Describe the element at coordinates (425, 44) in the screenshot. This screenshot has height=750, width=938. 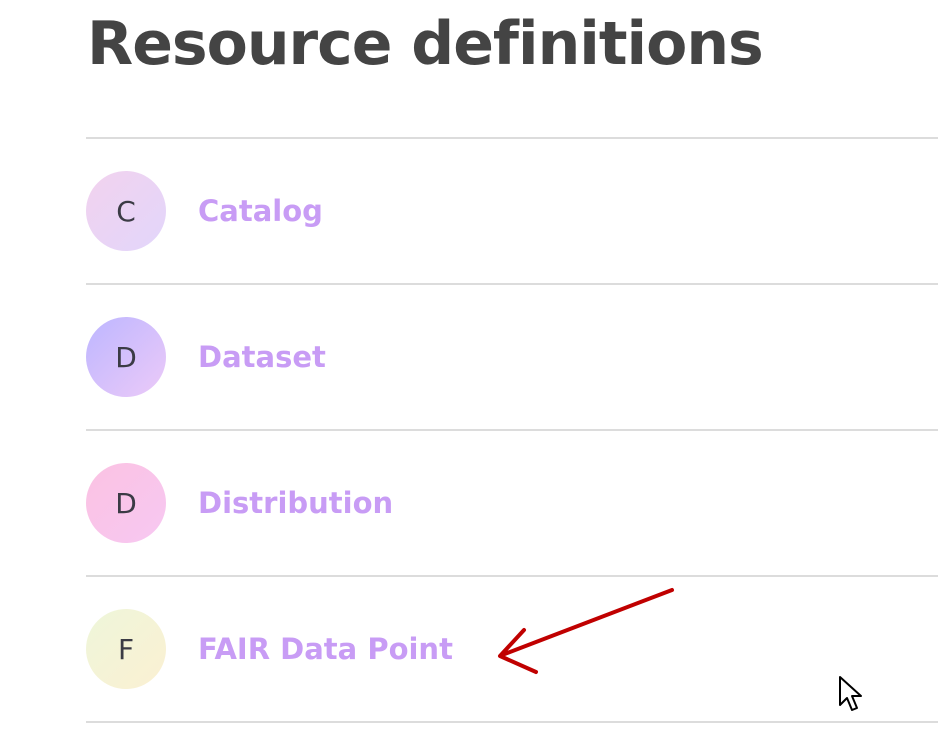
I see `page-title: Resource definitions` at that location.